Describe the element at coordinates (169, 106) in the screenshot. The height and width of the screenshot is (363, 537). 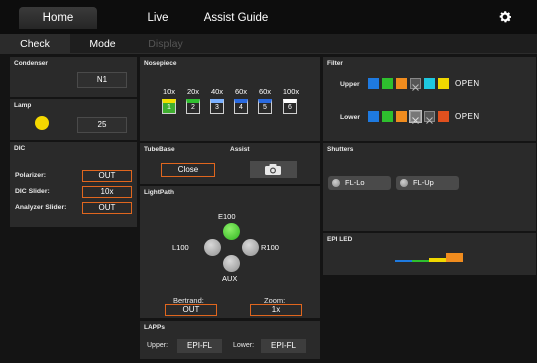
I see `objective-slot-1: 1` at that location.